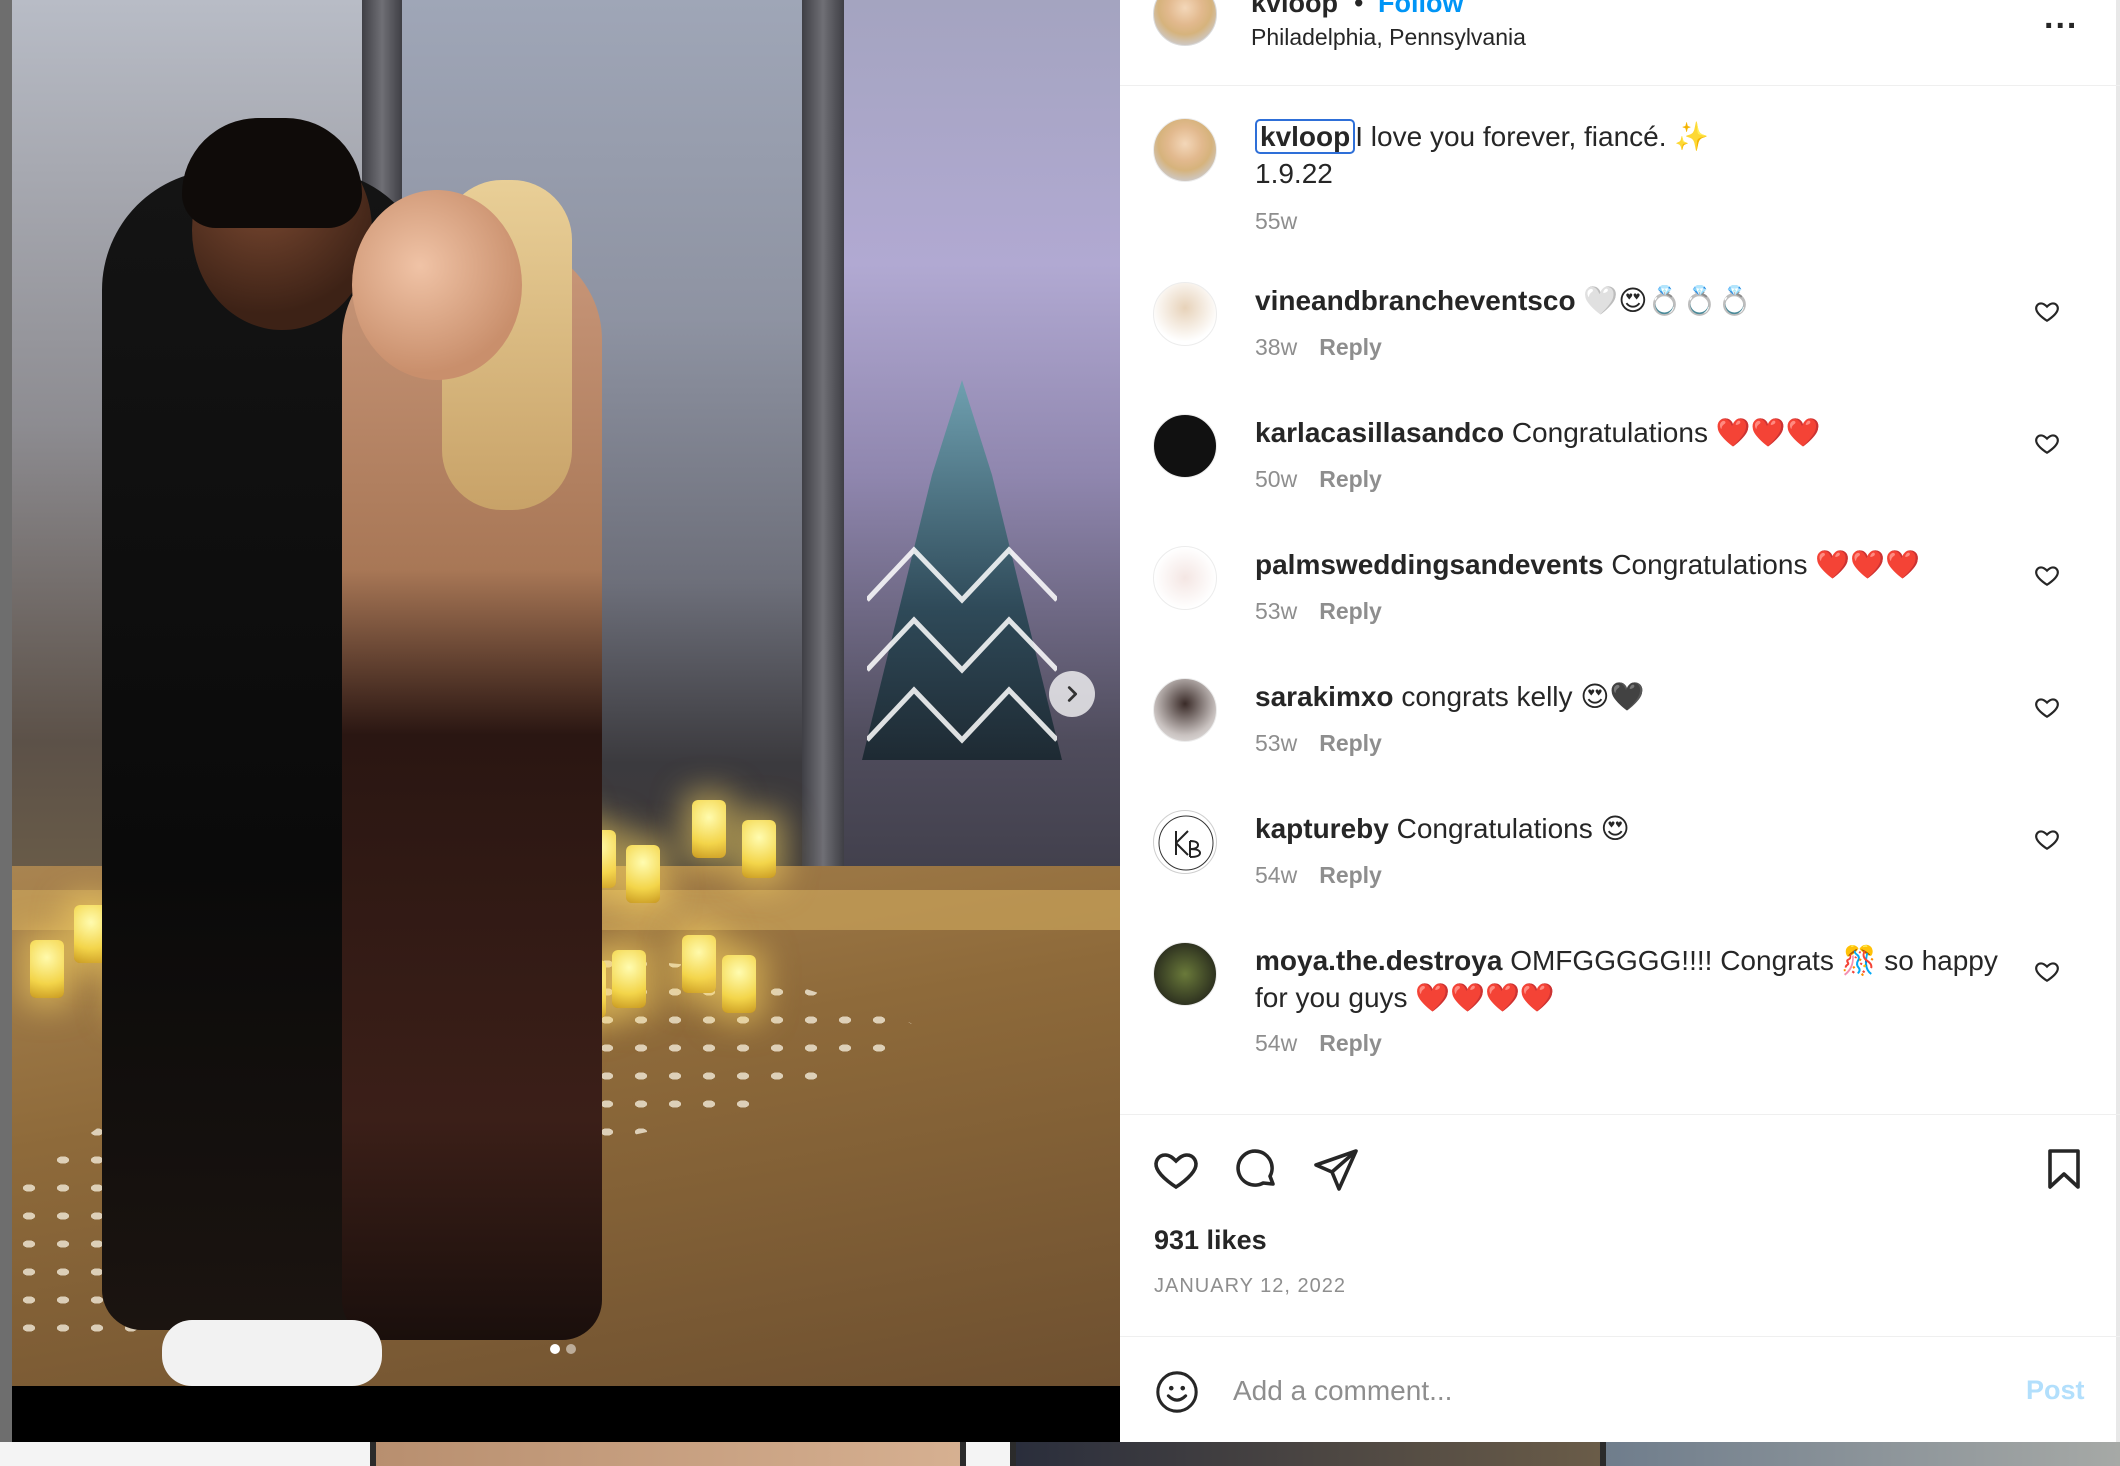 The width and height of the screenshot is (2120, 1466). I want to click on post-actions: 931 likes JANUARY 12, 2022, so click(1620, 1214).